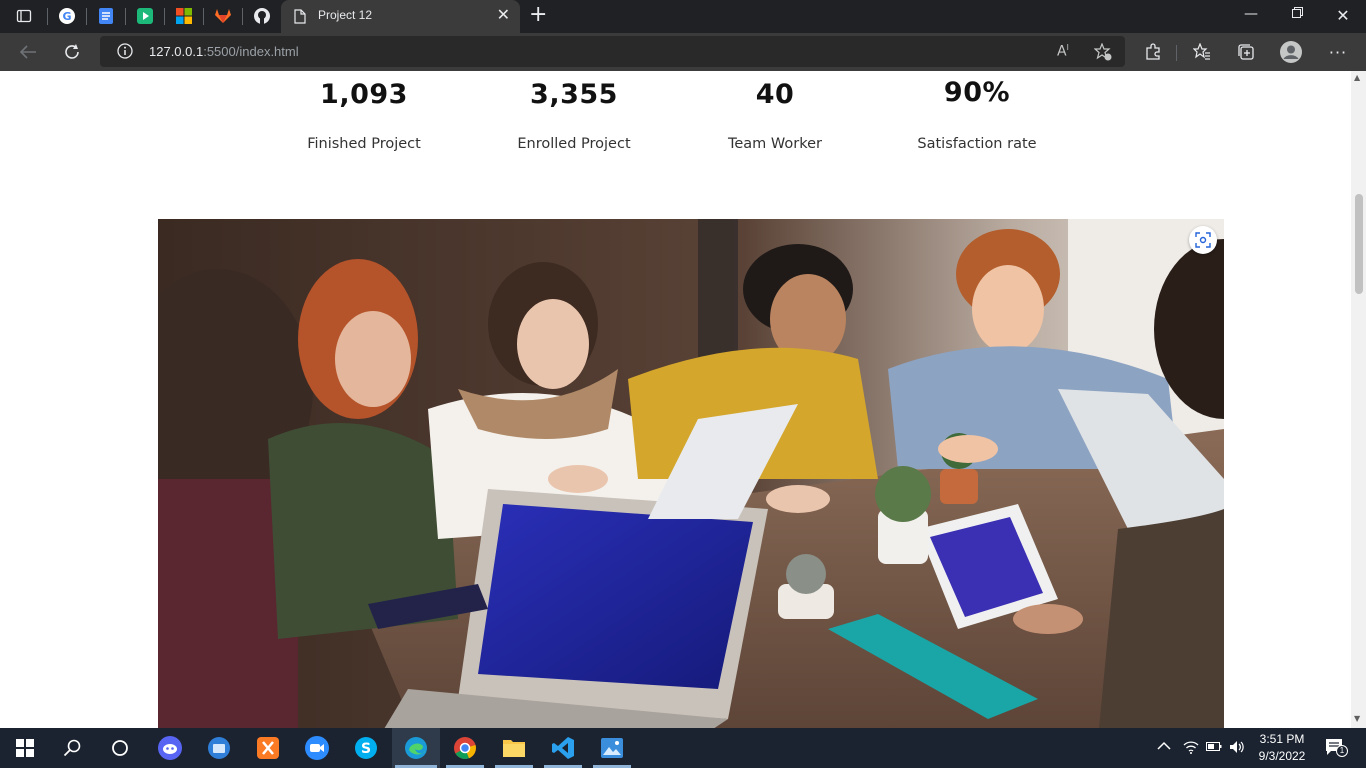  I want to click on visual-search-icon, so click(1203, 240).